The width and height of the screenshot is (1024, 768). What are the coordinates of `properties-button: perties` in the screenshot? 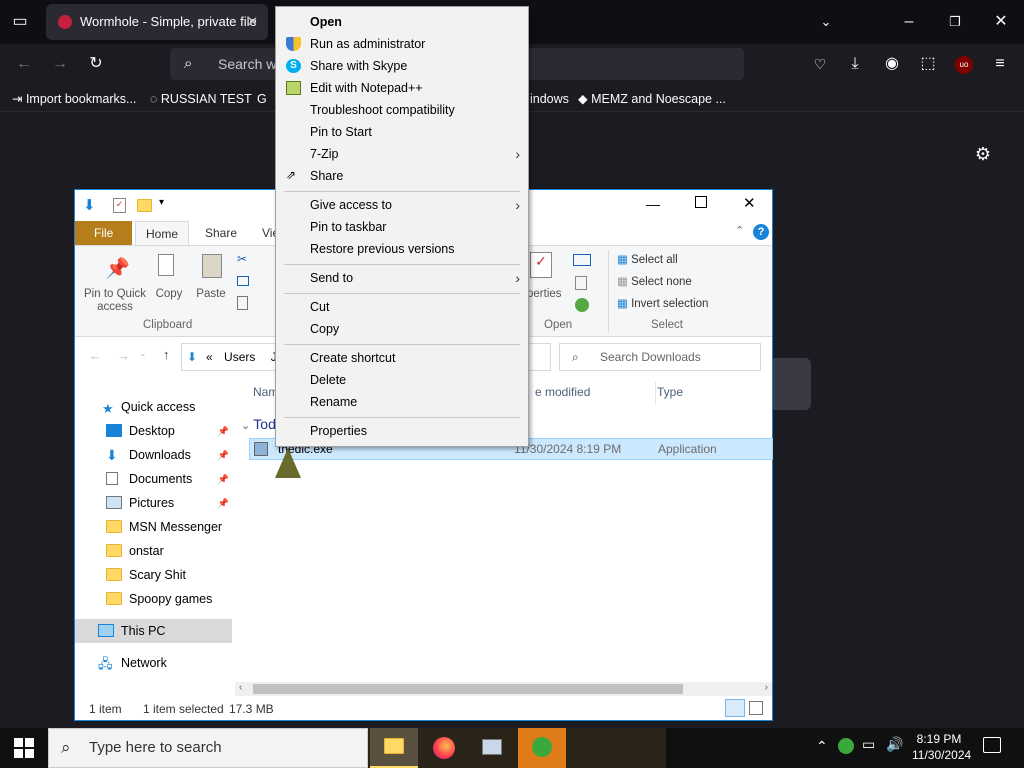 It's located at (544, 294).